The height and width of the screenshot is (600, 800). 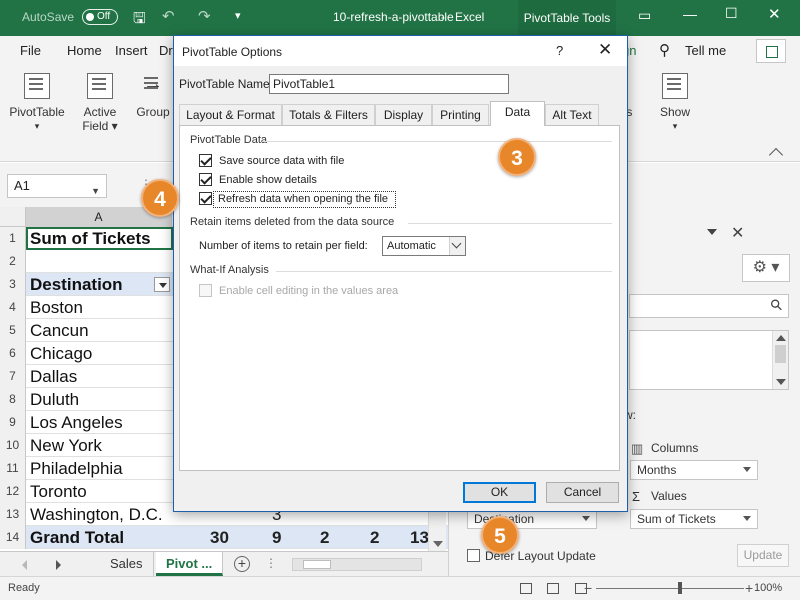 What do you see at coordinates (13, 238) in the screenshot?
I see `row-number: 1` at bounding box center [13, 238].